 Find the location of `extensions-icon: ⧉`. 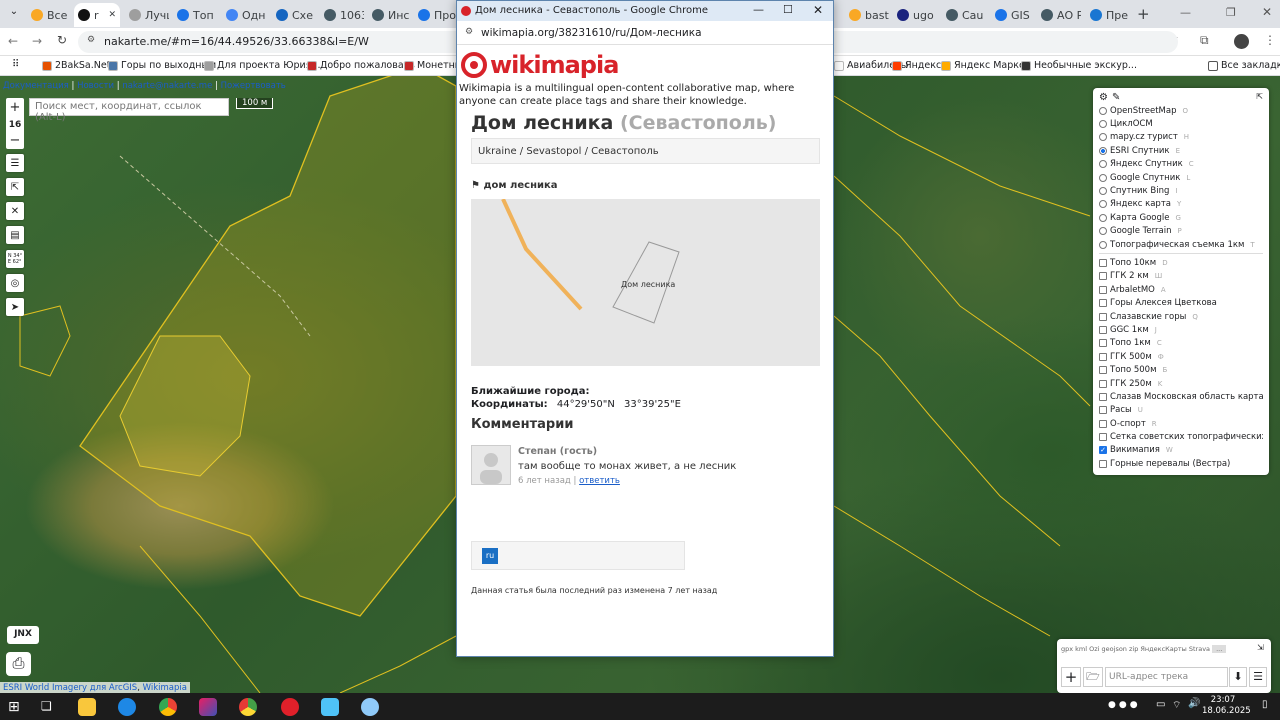

extensions-icon: ⧉ is located at coordinates (1204, 40).